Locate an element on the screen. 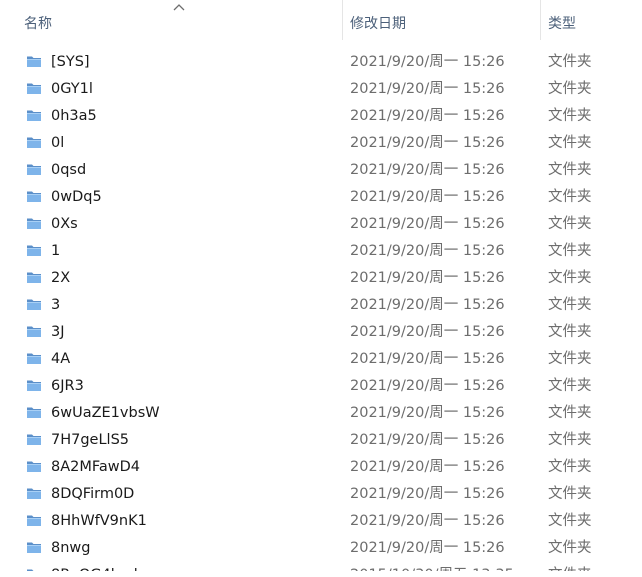 This screenshot has width=642, height=577. file-row: 7H7geLlS5 2021/9/20/周一 15:26 文件夹 is located at coordinates (321, 439).